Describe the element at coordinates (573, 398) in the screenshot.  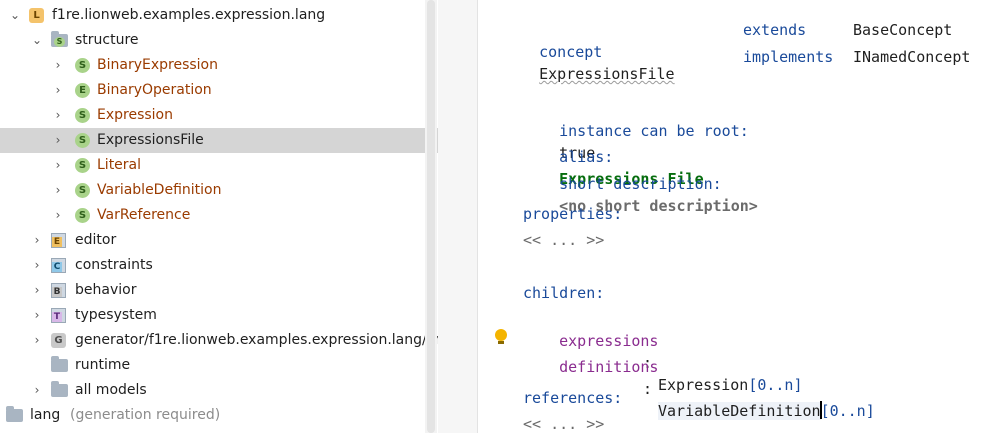
I see `references-label: references:` at that location.